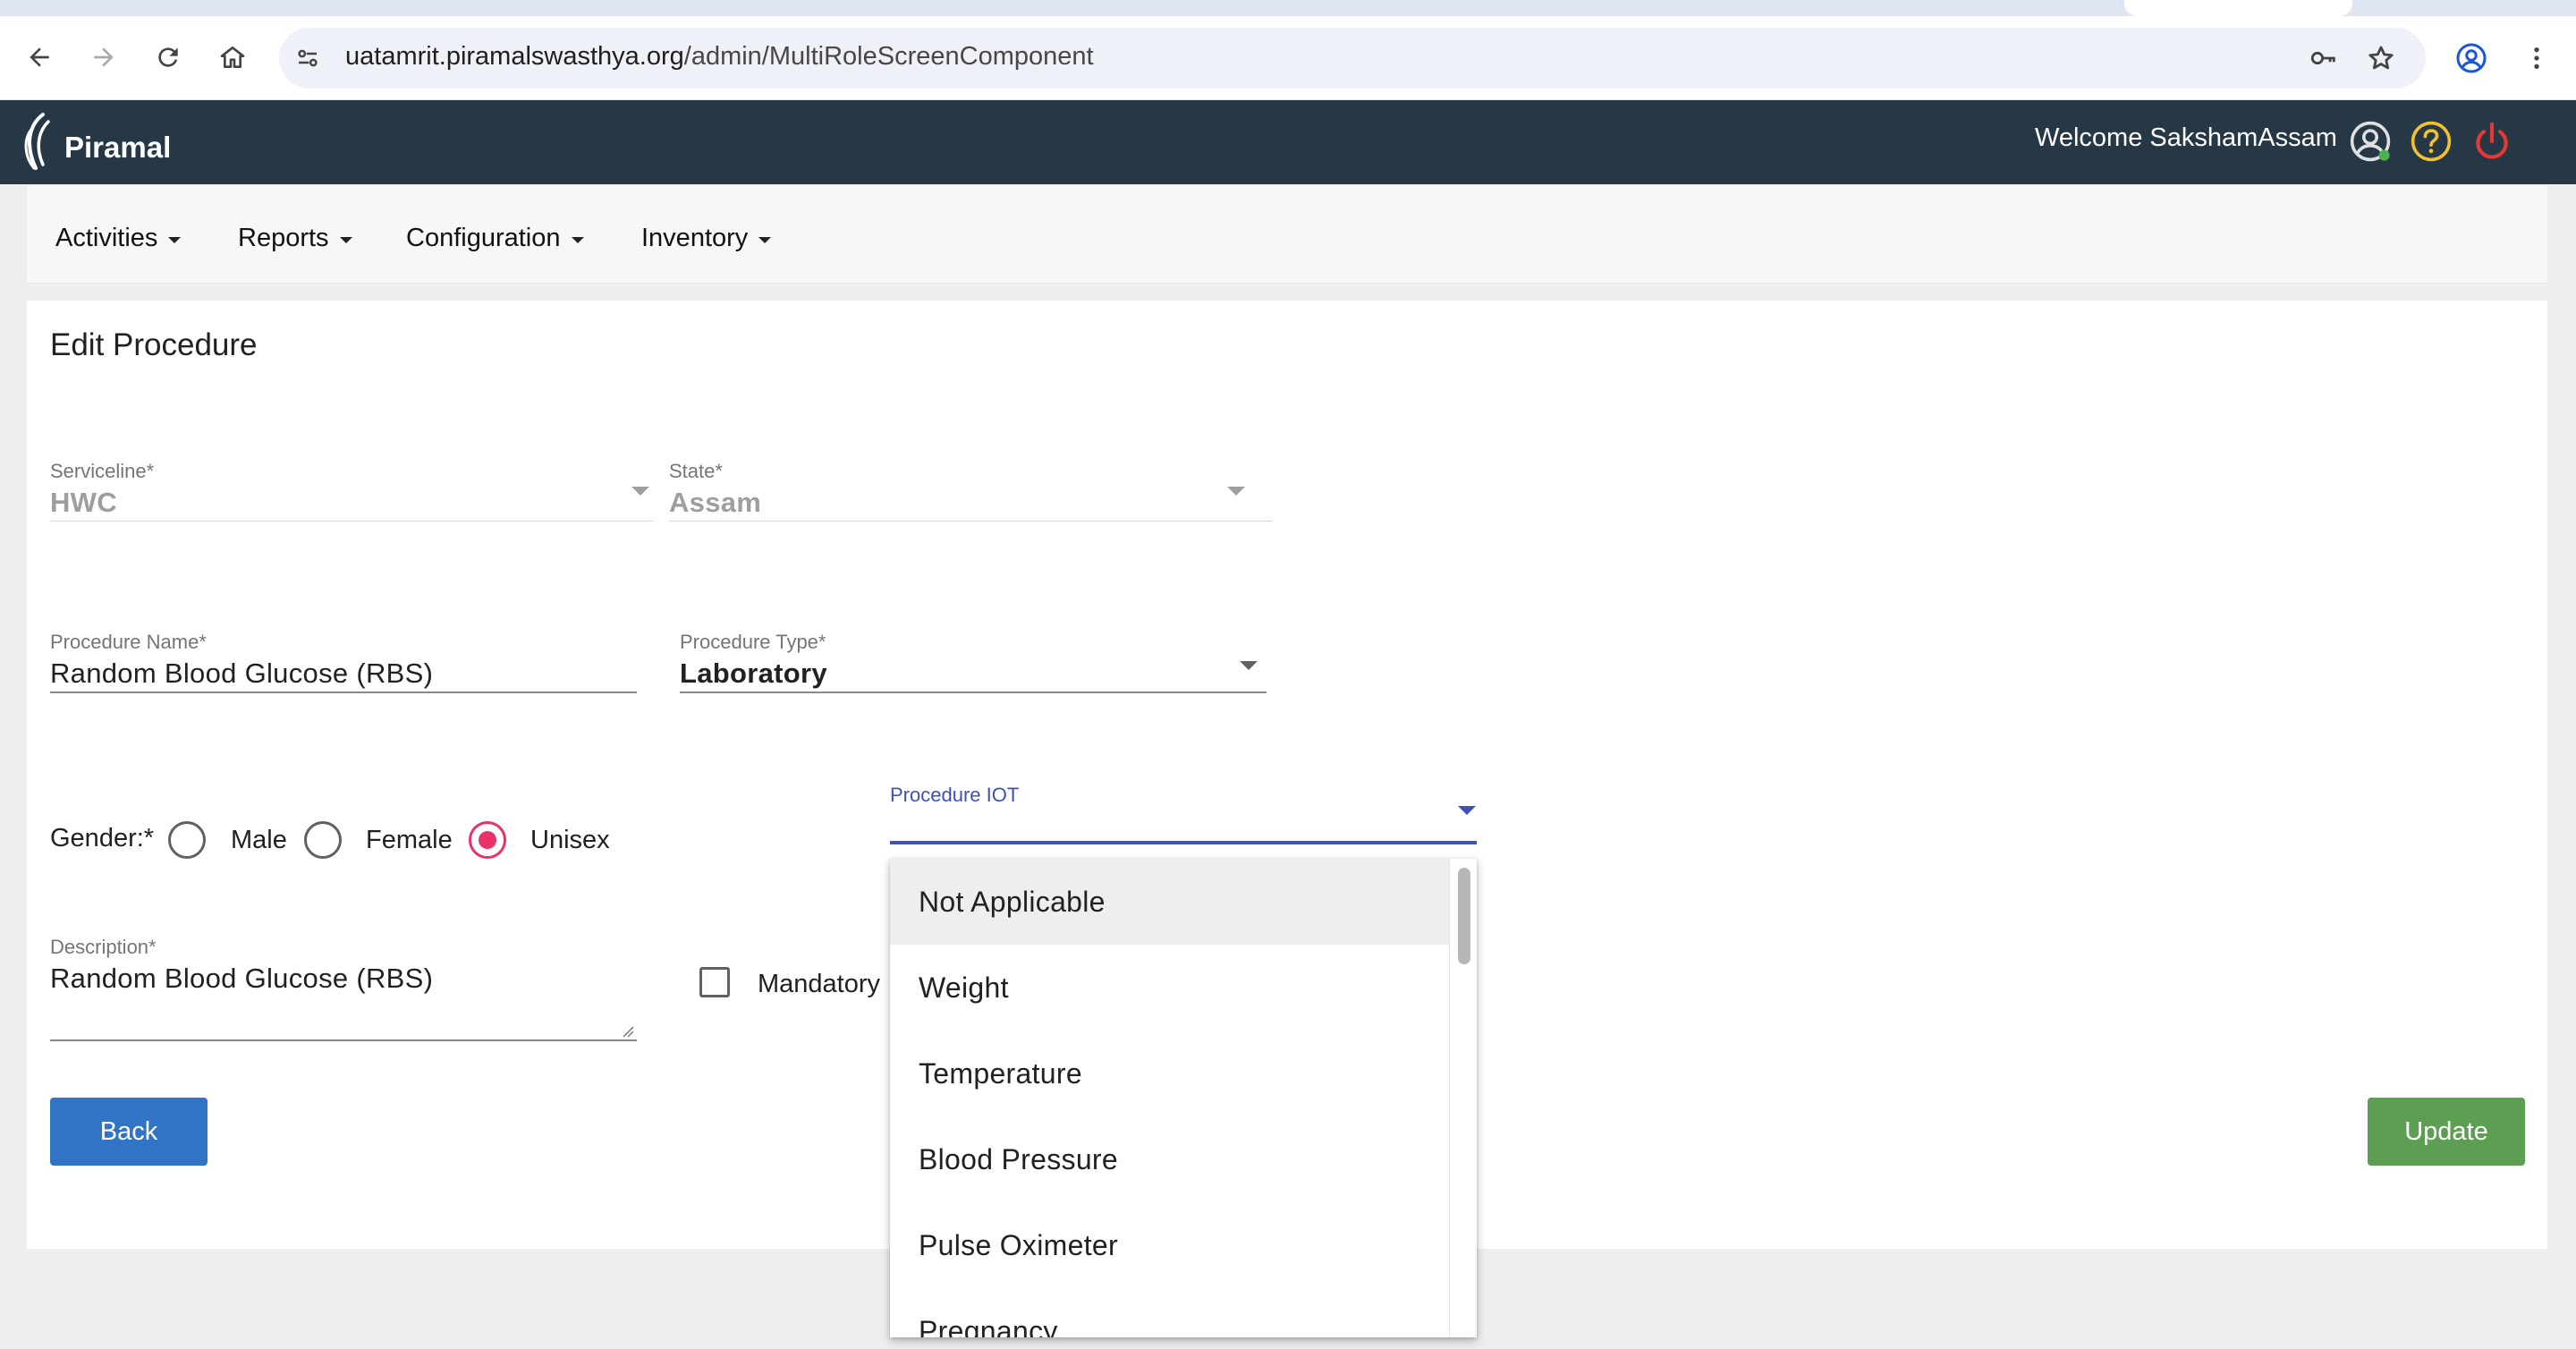 This screenshot has height=1349, width=2576. What do you see at coordinates (1169, 902) in the screenshot?
I see `iot-option-not-applicable: Not Applicable` at bounding box center [1169, 902].